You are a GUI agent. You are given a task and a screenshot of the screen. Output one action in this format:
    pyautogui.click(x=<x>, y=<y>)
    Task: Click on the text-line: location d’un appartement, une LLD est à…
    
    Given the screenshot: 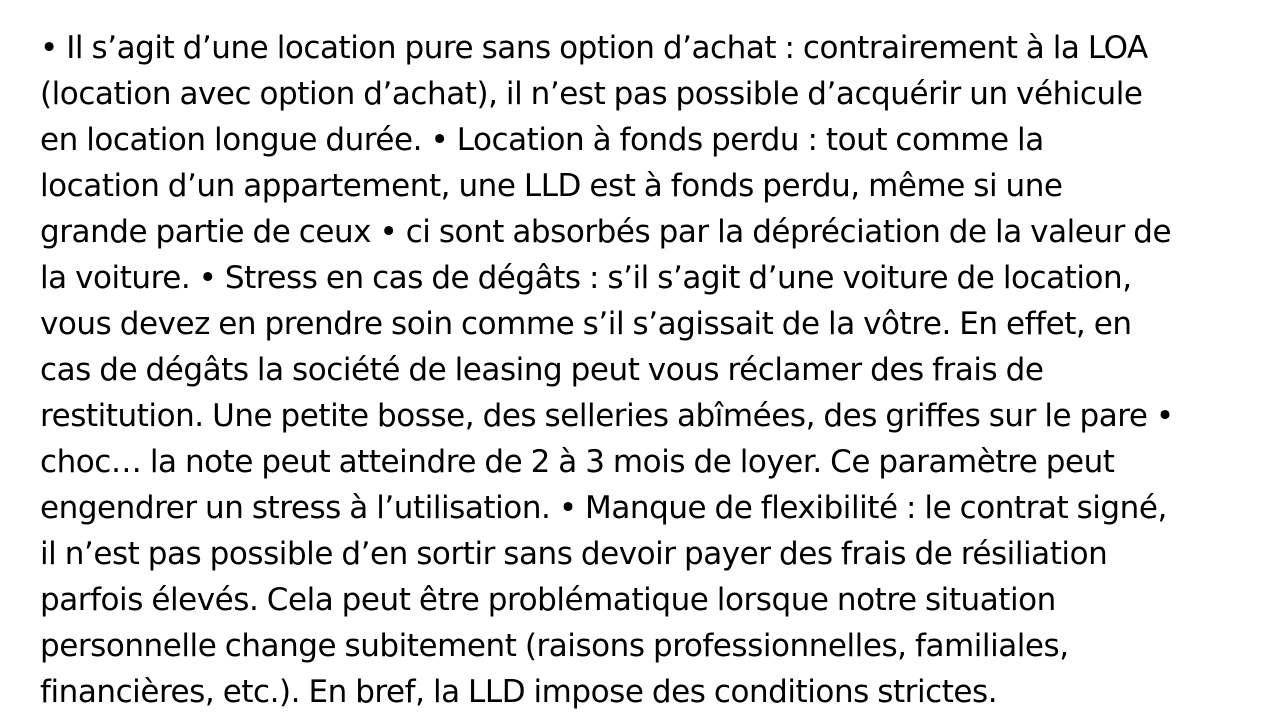 What is the action you would take?
    pyautogui.click(x=551, y=186)
    